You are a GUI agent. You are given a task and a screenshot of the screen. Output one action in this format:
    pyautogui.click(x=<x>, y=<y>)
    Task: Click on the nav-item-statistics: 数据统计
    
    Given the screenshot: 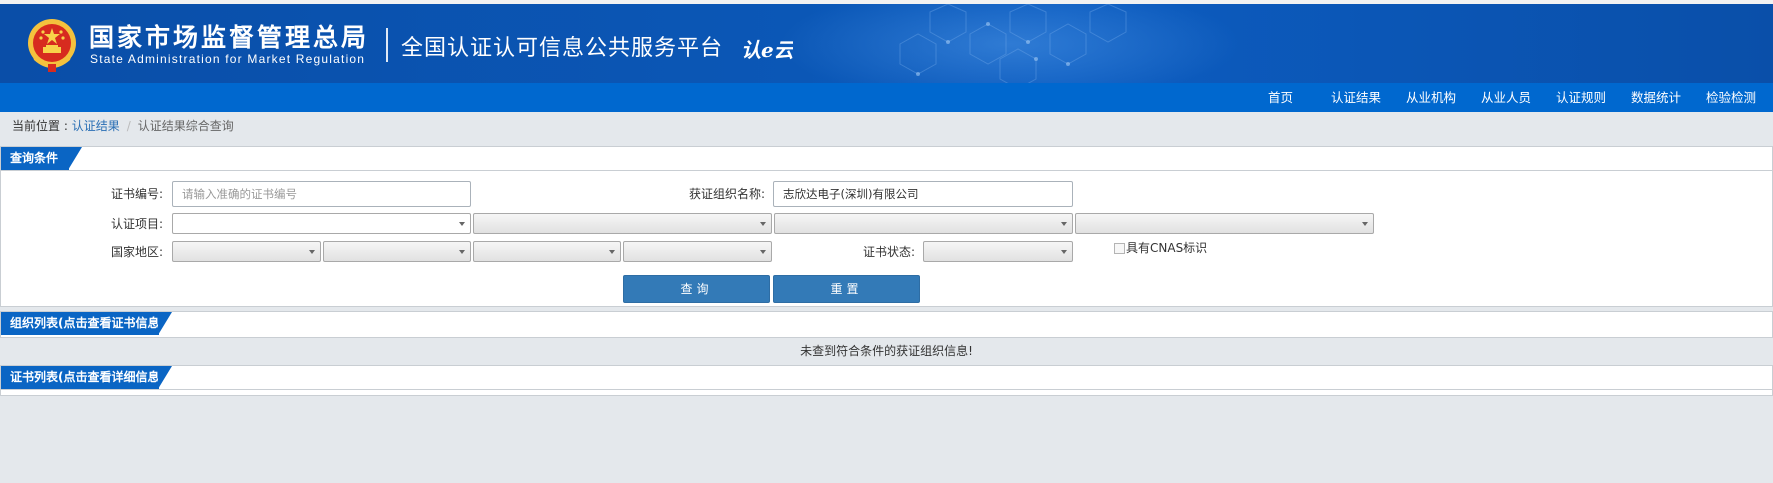 What is the action you would take?
    pyautogui.click(x=1656, y=97)
    